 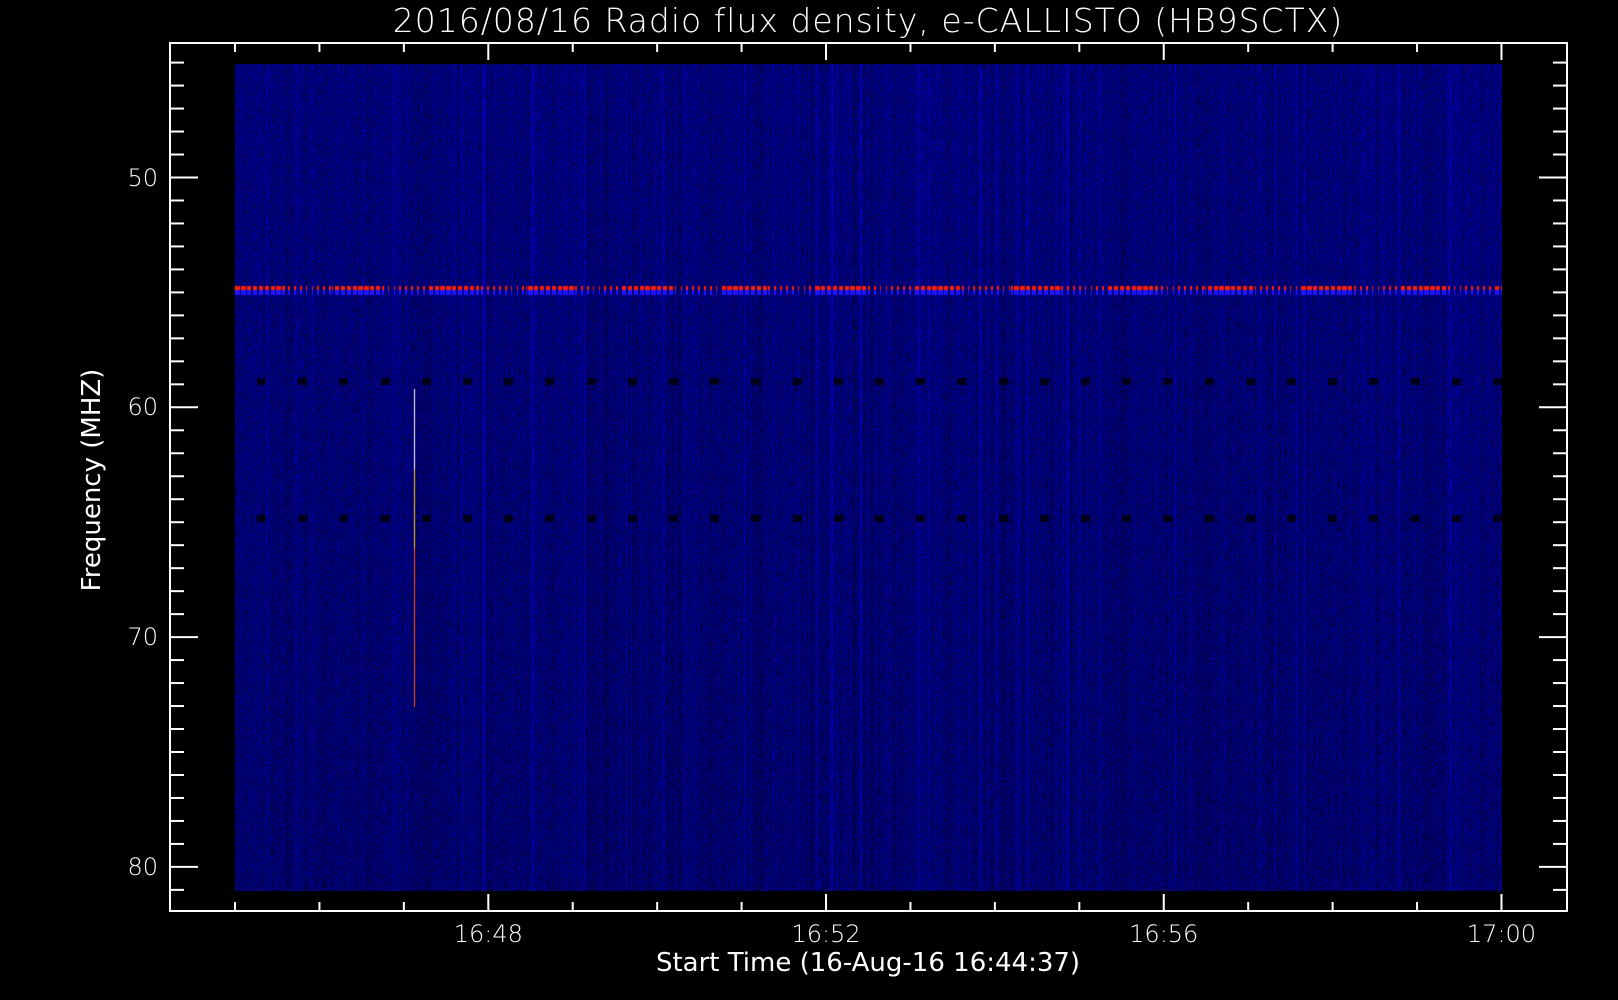 What do you see at coordinates (868, 963) in the screenshot?
I see `x-axis-label: Start Time (16-Aug-16 16:44:37)` at bounding box center [868, 963].